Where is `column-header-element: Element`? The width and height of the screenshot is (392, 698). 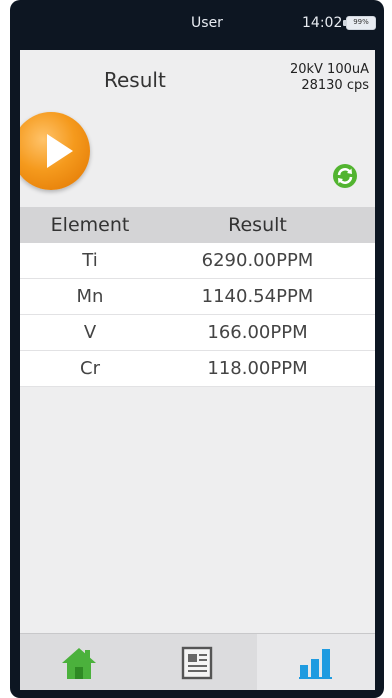
column-header-element: Element is located at coordinates (90, 225).